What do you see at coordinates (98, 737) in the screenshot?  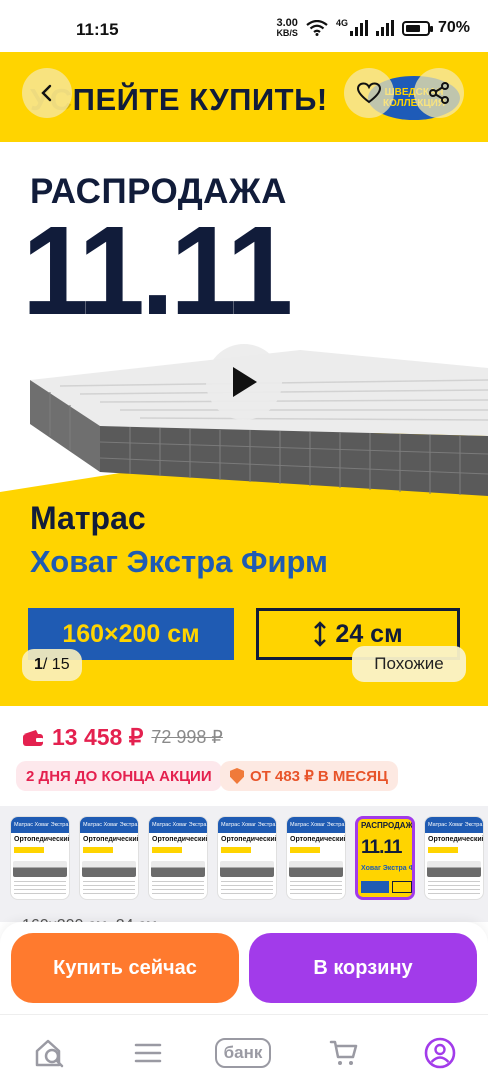 I see `current-price: 13 458 ₽` at bounding box center [98, 737].